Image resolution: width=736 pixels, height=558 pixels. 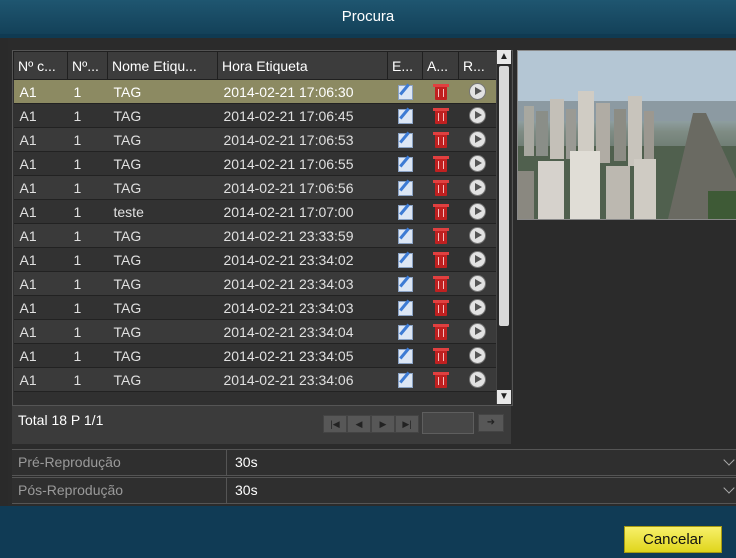 What do you see at coordinates (255, 355) in the screenshot?
I see `table-row: A1 1 TAG 2014-02-21 23:34:05` at bounding box center [255, 355].